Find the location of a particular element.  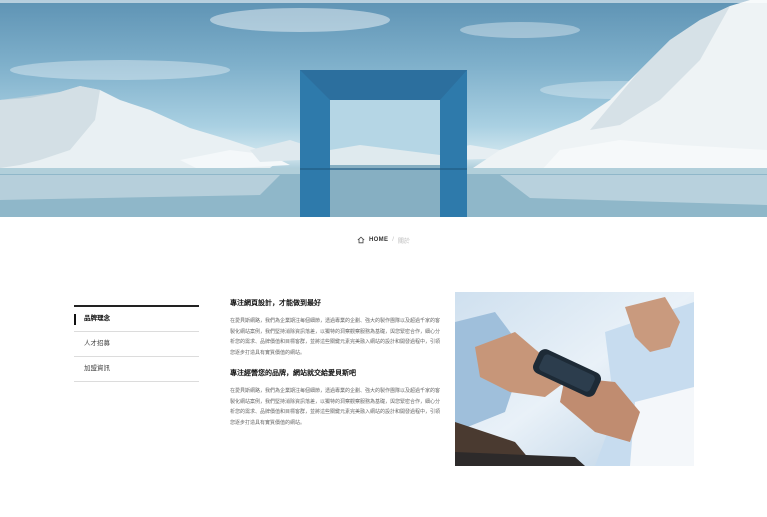

business-photo is located at coordinates (574, 379).